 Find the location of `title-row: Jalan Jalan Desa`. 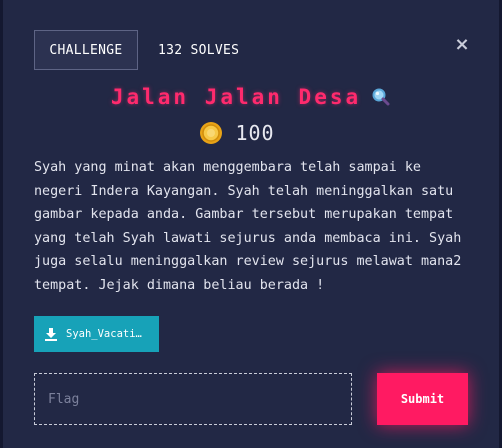

title-row: Jalan Jalan Desa is located at coordinates (251, 97).